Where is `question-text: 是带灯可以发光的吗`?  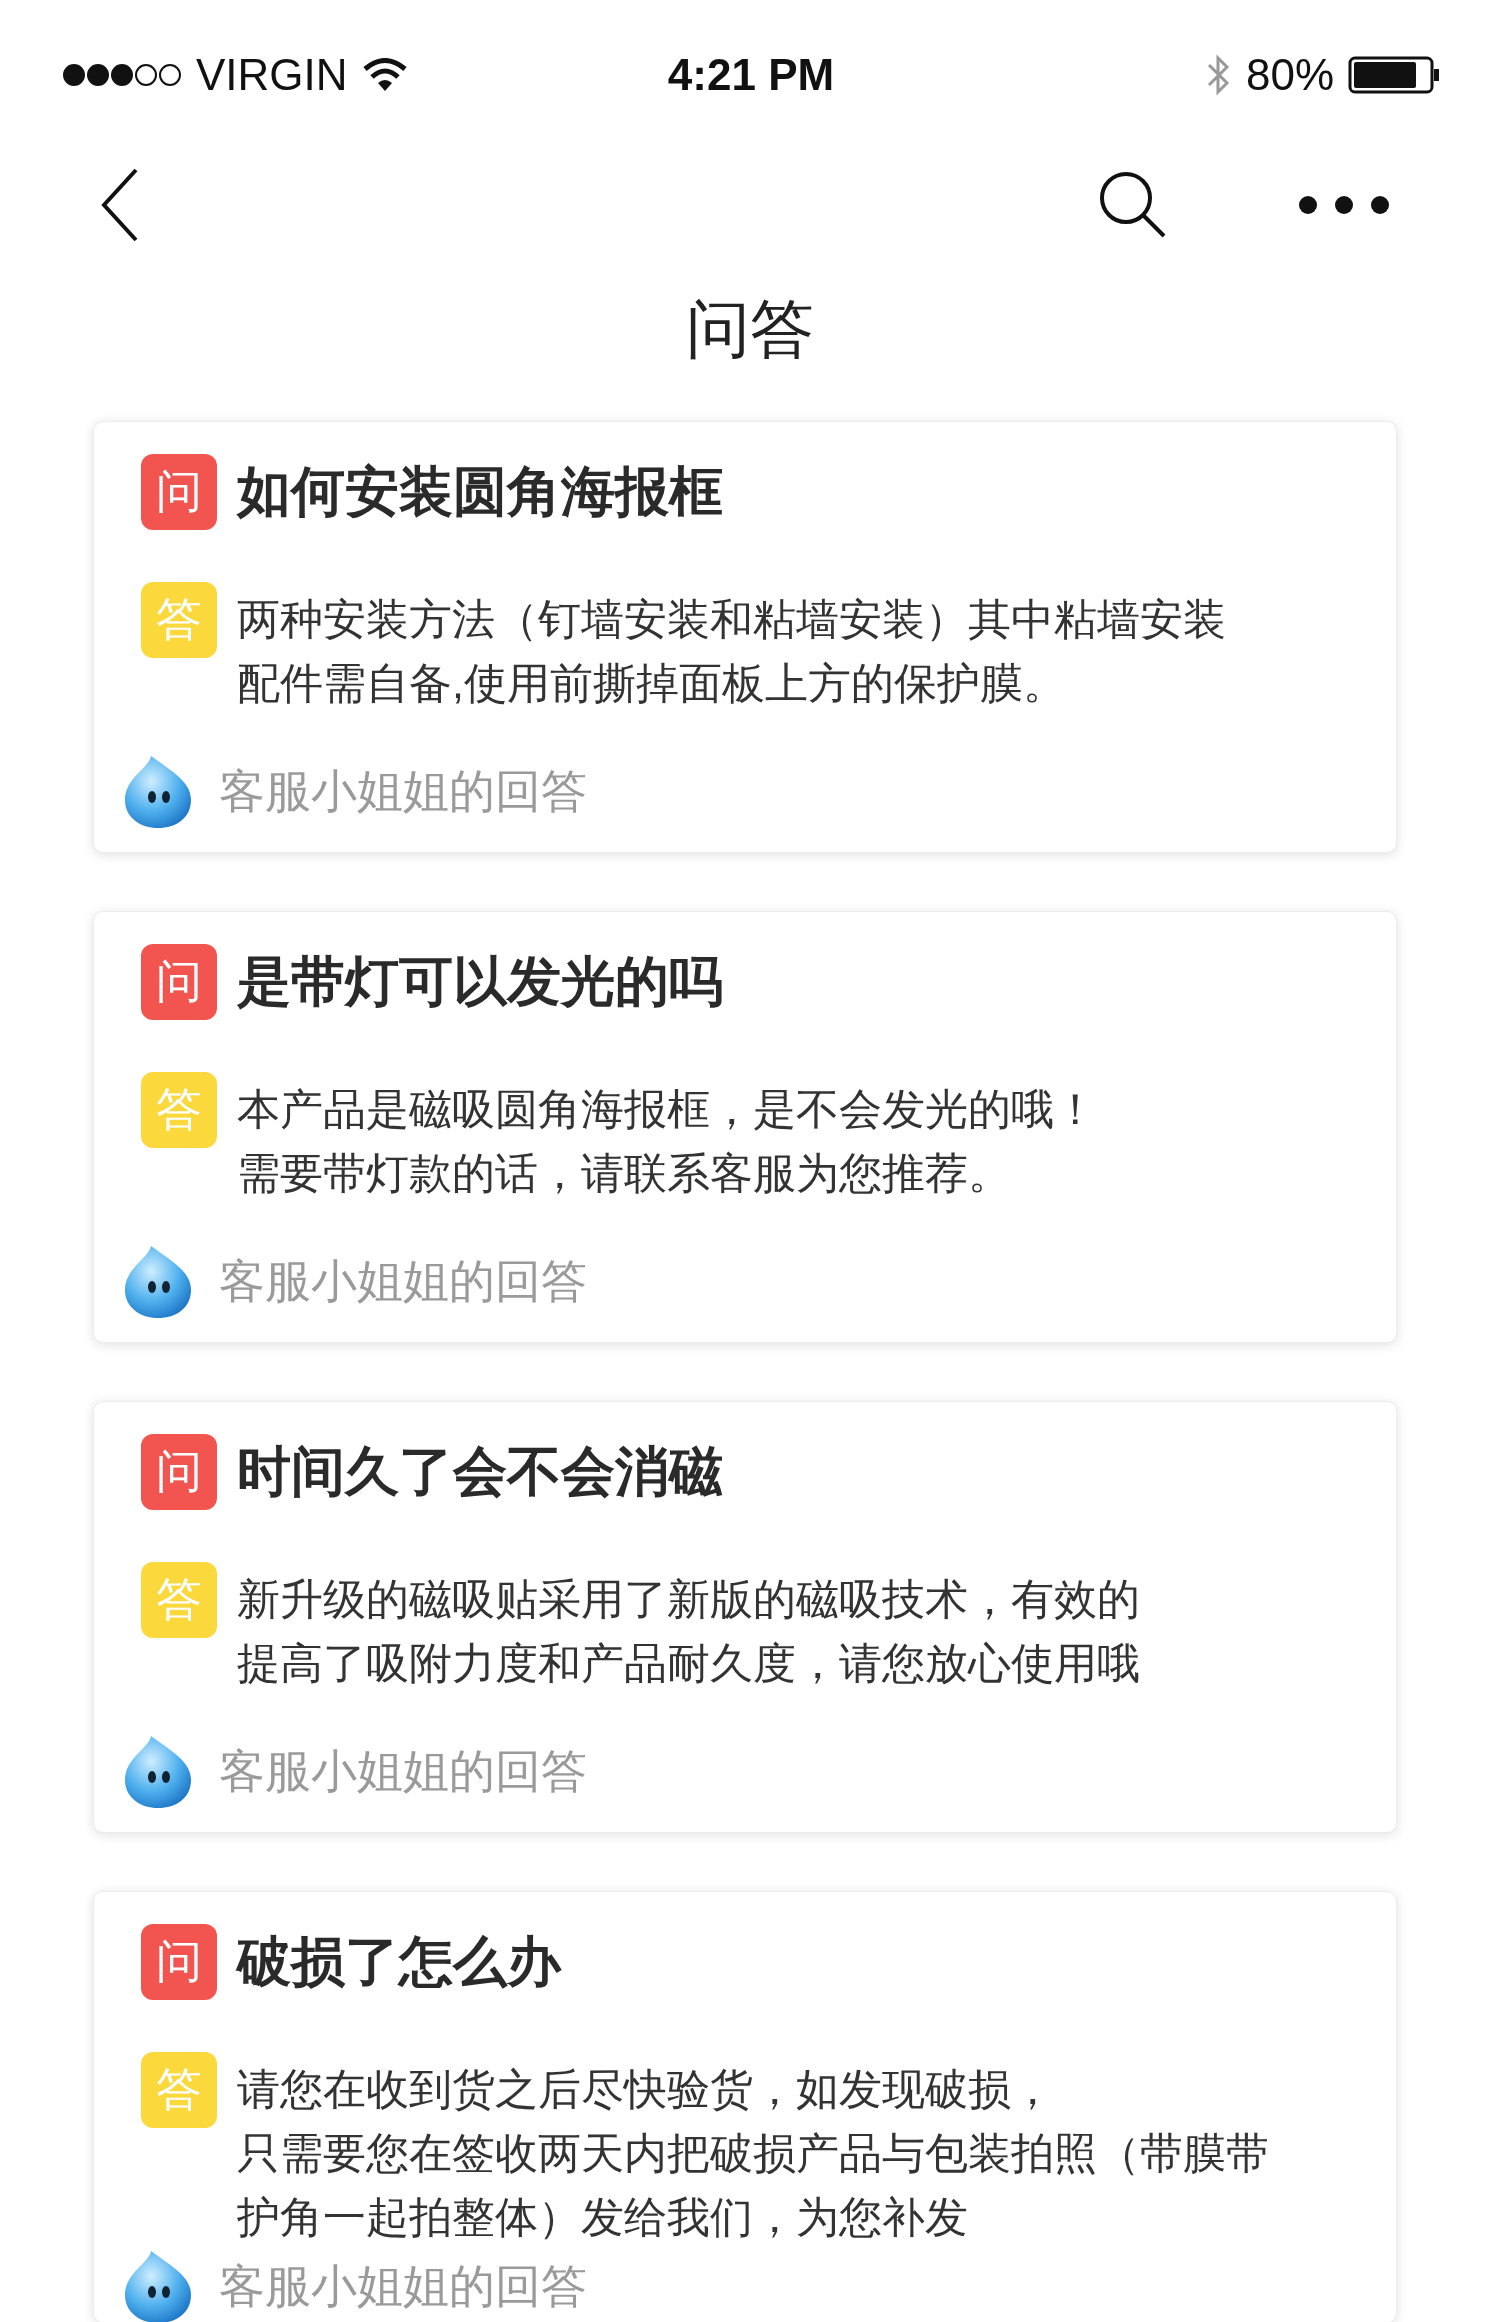 question-text: 是带灯可以发光的吗 is located at coordinates (480, 981).